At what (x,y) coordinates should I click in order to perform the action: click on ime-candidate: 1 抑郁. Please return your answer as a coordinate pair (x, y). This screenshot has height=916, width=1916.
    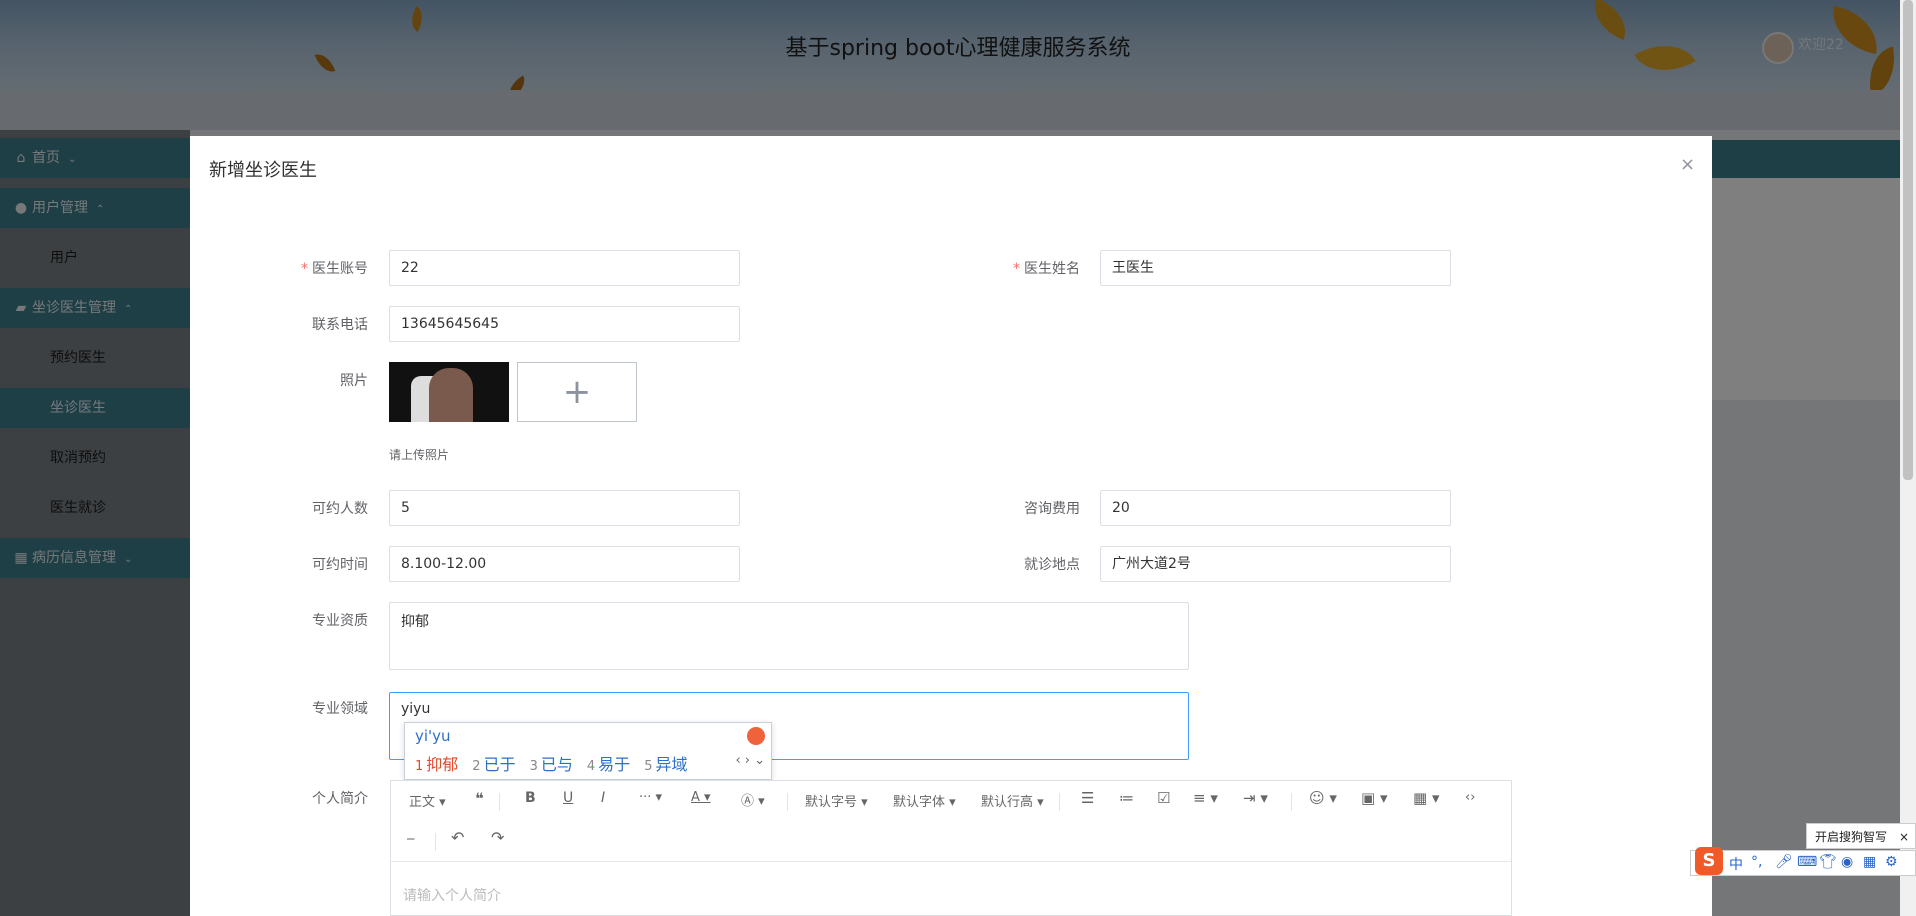
    Looking at the image, I should click on (436, 763).